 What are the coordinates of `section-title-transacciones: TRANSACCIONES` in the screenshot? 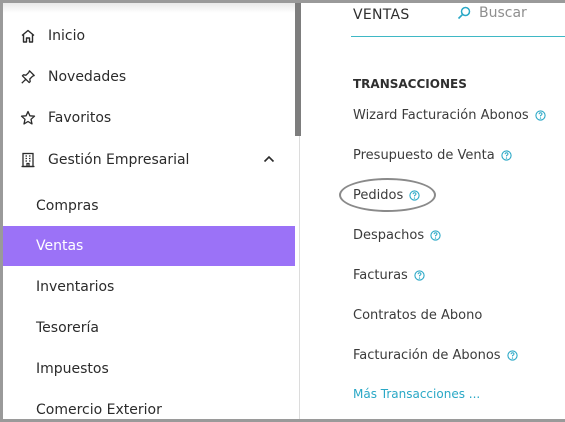 It's located at (410, 84).